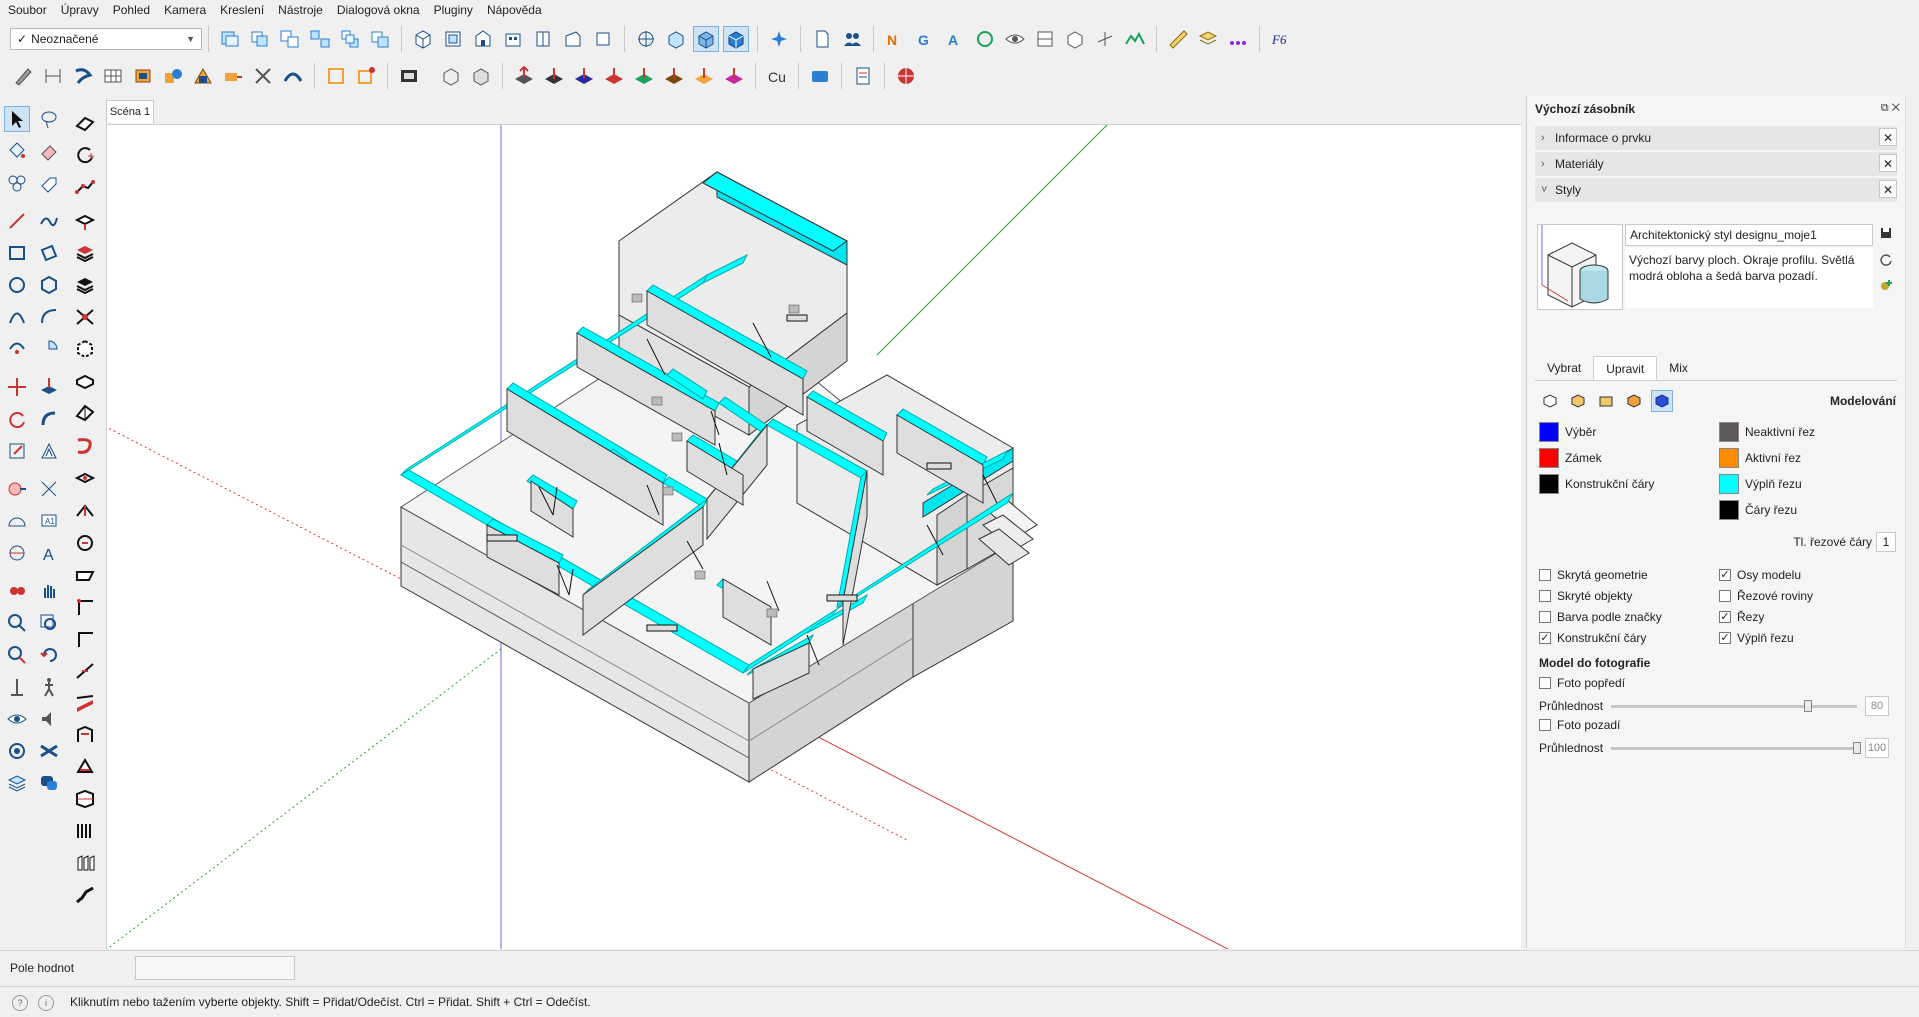 The width and height of the screenshot is (1919, 1017). I want to click on group-icon, so click(290, 39).